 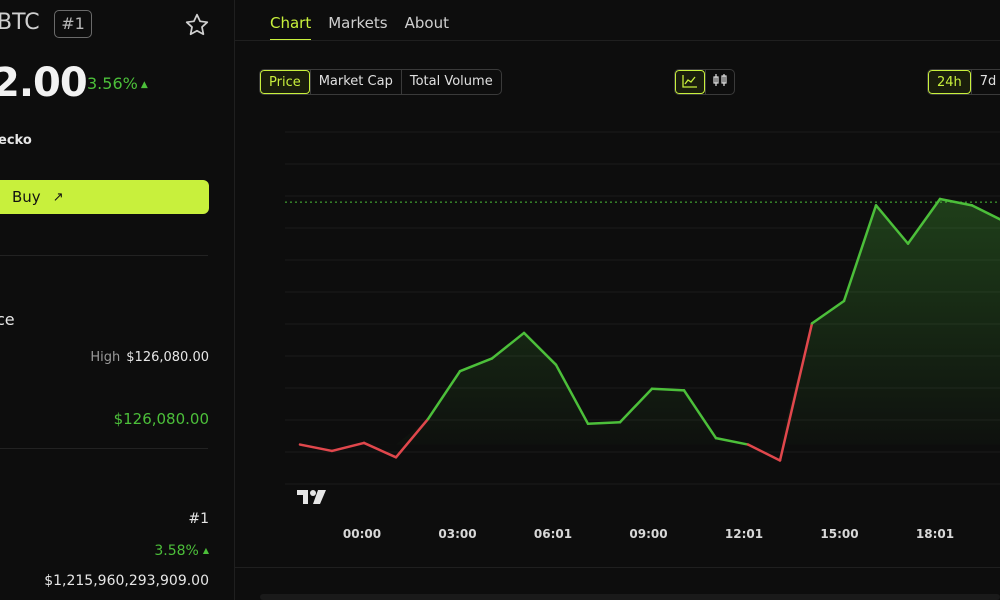 What do you see at coordinates (427, 27) in the screenshot?
I see `tab-about: About` at bounding box center [427, 27].